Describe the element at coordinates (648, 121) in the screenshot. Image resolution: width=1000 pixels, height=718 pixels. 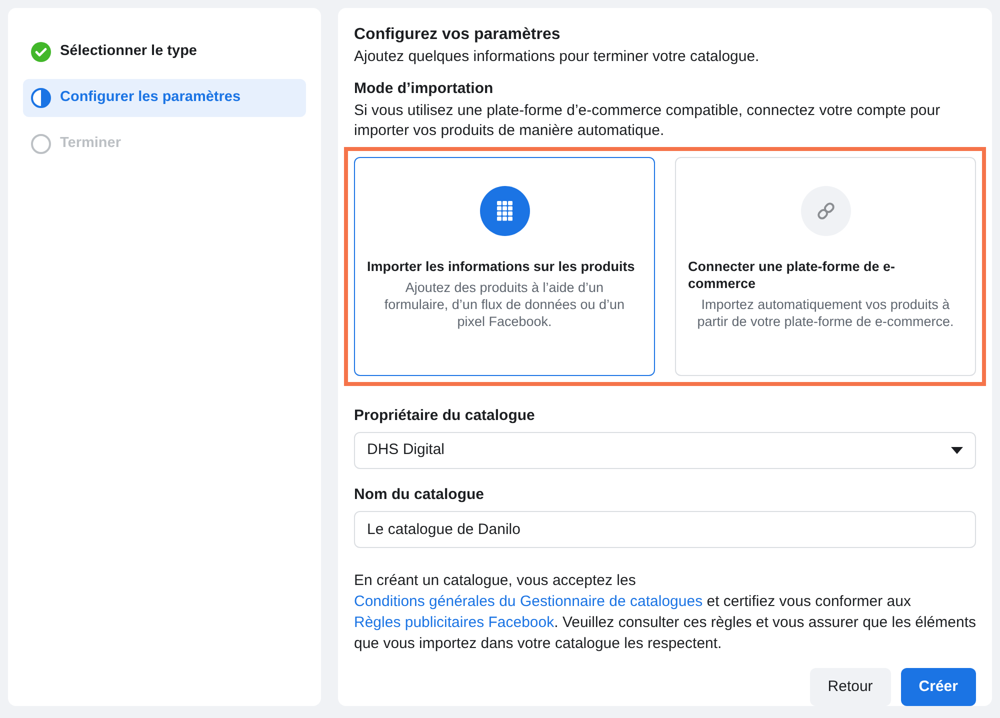
I see `section-description: Si vous utilisez une plate-forme d’e-commerce compatible, connectez votre compte pour importer vos produits de manière automatique.` at that location.